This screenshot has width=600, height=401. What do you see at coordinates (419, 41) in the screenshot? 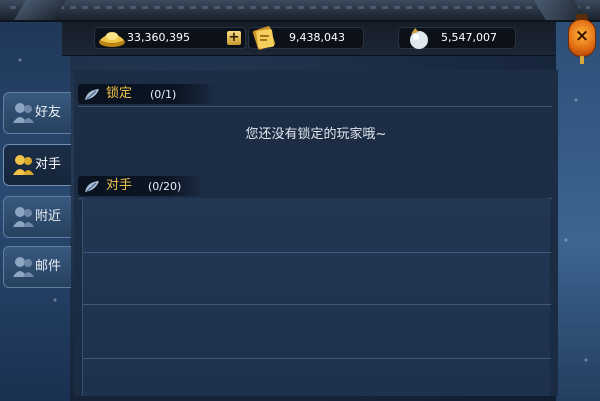
I see `pearl-icon` at bounding box center [419, 41].